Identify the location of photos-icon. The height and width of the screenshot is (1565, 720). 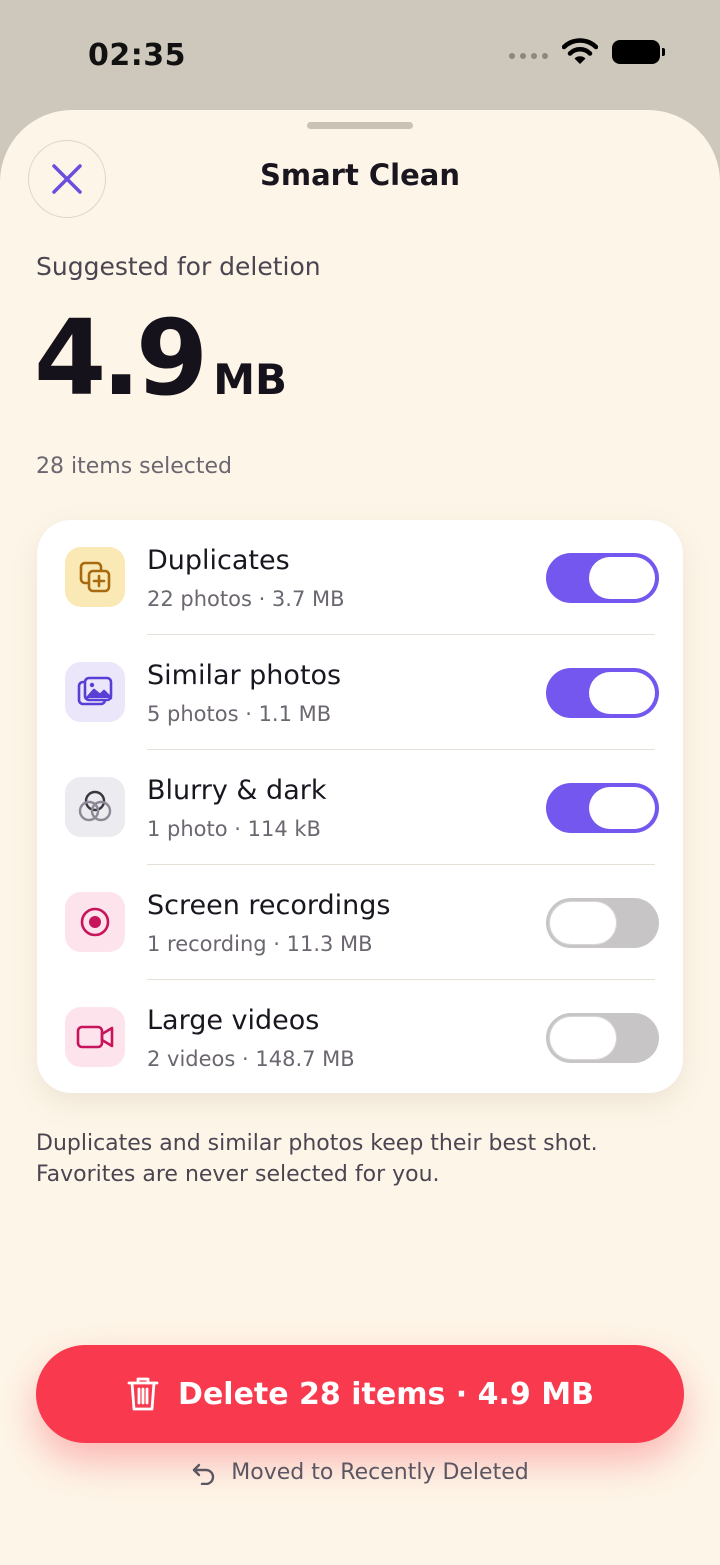
(95, 692).